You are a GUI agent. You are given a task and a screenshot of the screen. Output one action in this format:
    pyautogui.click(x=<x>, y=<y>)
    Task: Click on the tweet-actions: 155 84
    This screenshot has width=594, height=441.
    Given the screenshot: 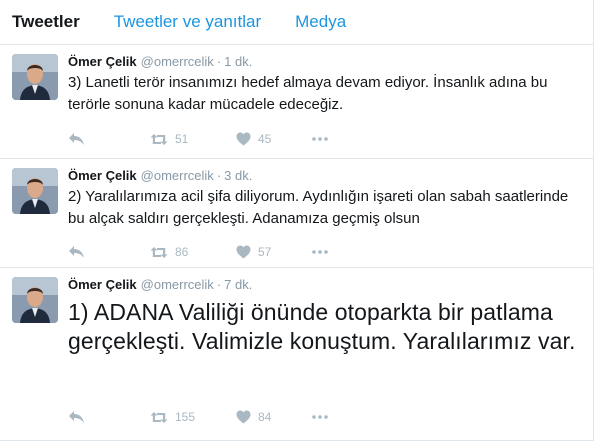 What is the action you would take?
    pyautogui.click(x=198, y=417)
    